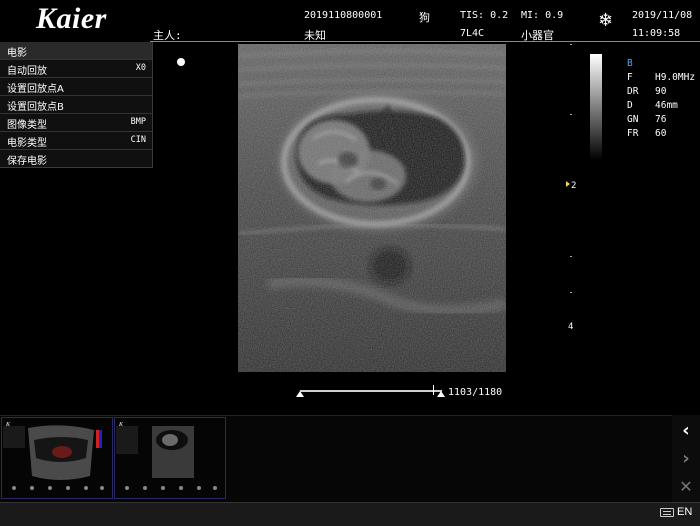  I want to click on thumbnail-2: K, so click(170, 458).